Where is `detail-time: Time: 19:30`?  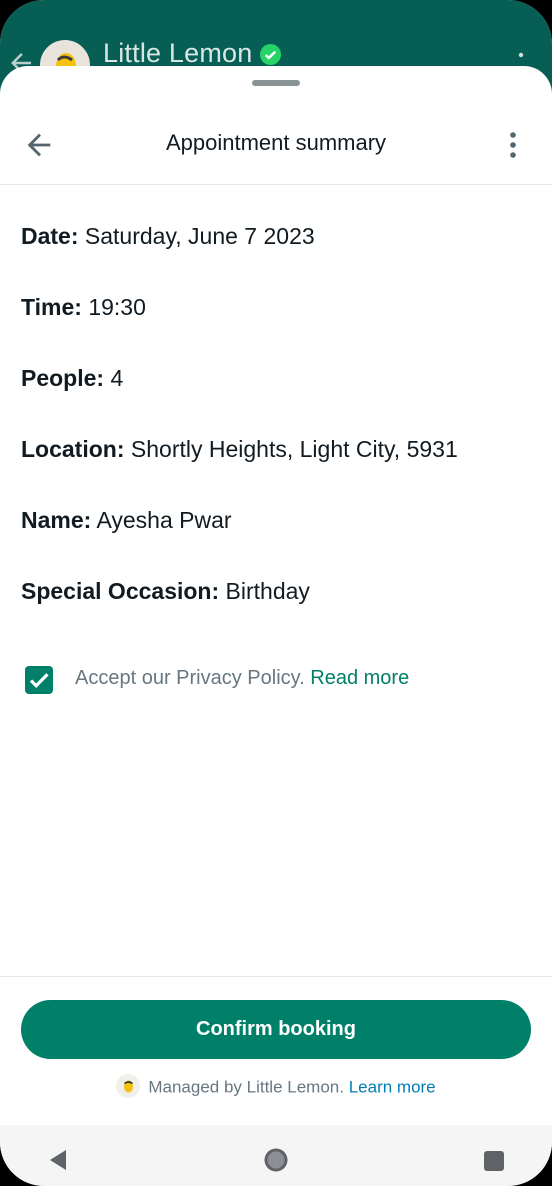
detail-time: Time: 19:30 is located at coordinates (281, 327).